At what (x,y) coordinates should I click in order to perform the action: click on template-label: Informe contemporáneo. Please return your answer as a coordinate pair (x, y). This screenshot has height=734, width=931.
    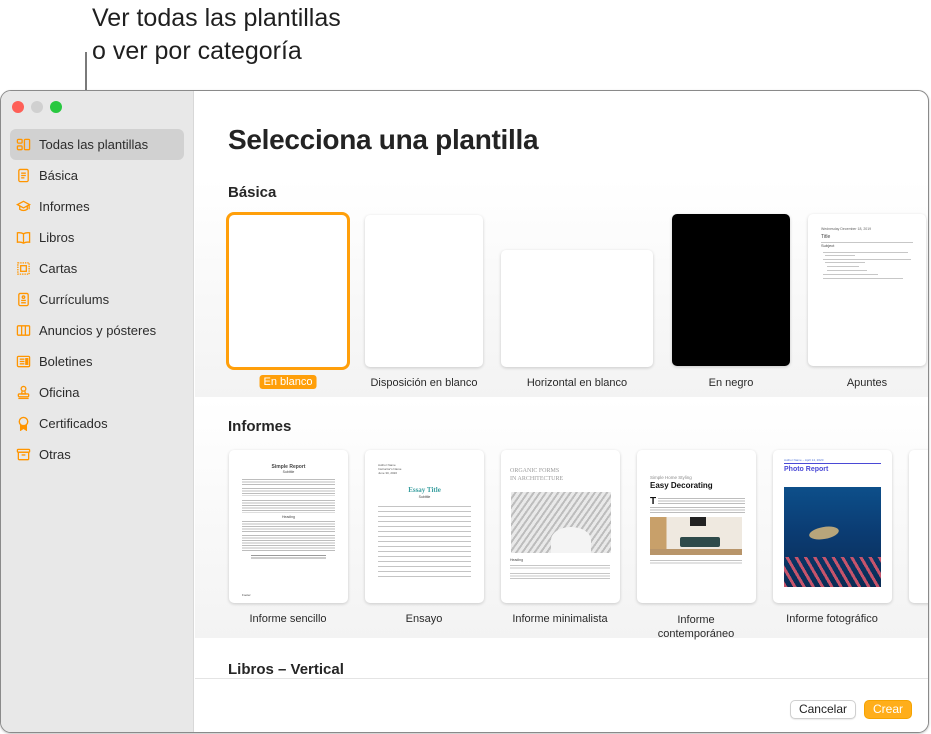
    Looking at the image, I should click on (696, 627).